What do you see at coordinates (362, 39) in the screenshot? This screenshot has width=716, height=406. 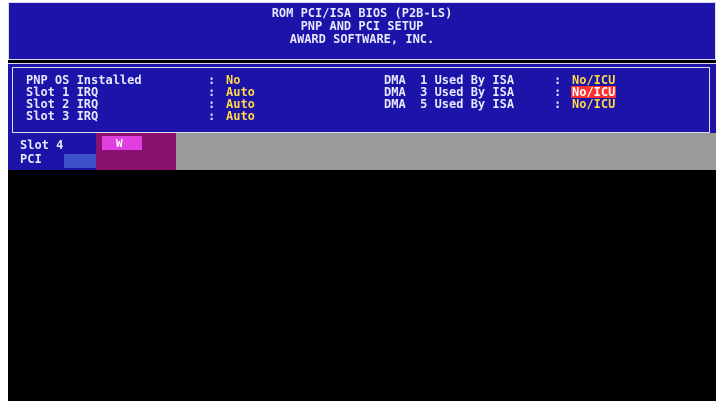 I see `vendor-name: AWARD SOFTWARE, INC.` at bounding box center [362, 39].